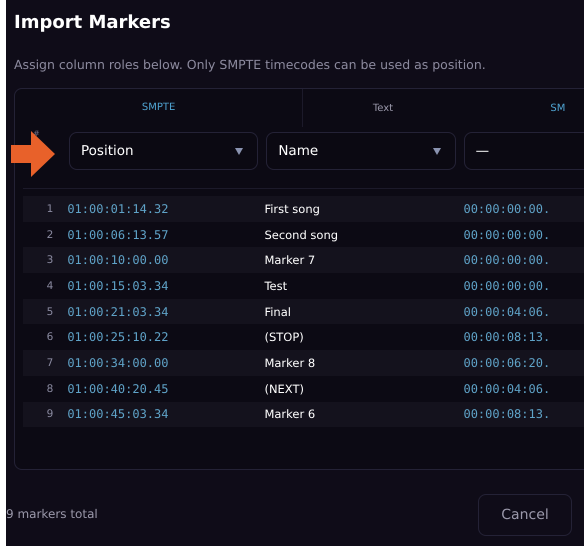  What do you see at coordinates (290, 260) in the screenshot?
I see `table-cell-text: Marker 7` at bounding box center [290, 260].